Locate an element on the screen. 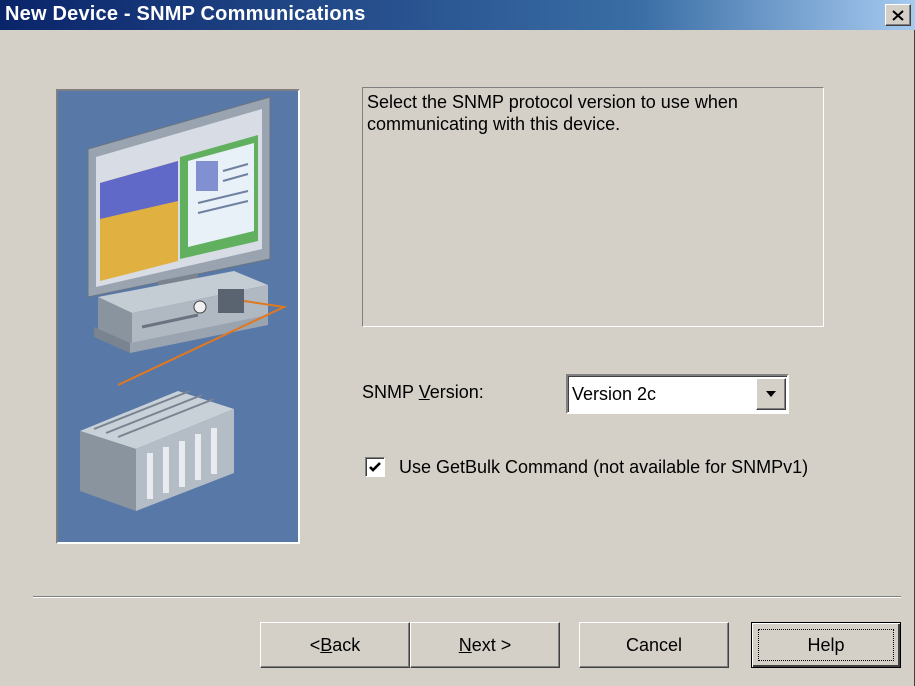 The width and height of the screenshot is (915, 686). focus-rectangle is located at coordinates (826, 645).